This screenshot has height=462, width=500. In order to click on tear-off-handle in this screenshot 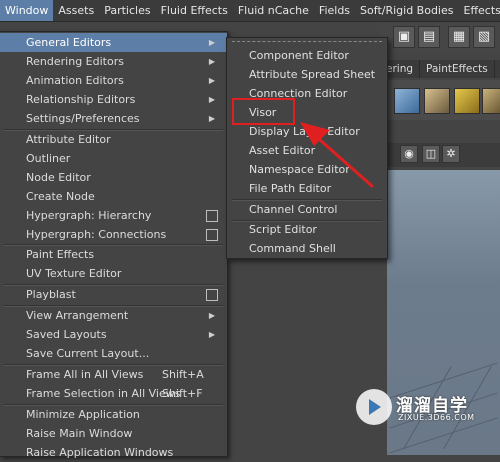, I will do `click(307, 41)`.